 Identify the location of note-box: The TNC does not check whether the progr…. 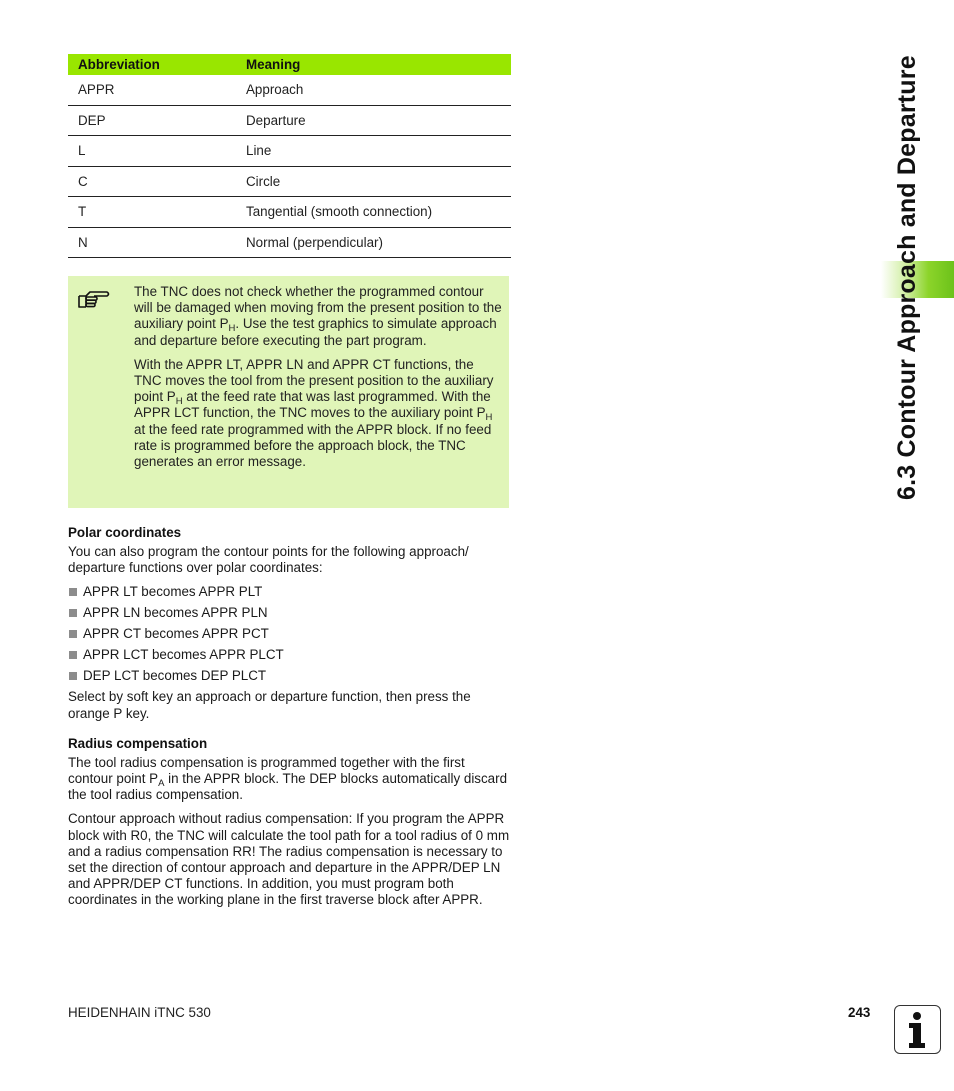
(288, 392).